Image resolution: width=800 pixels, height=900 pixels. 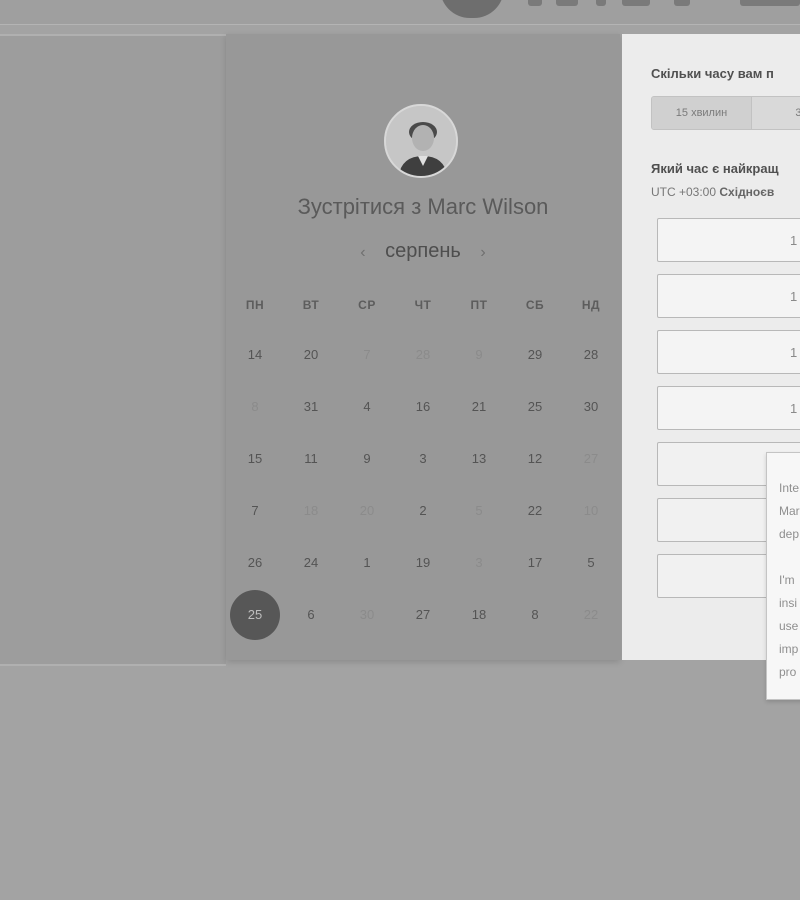 I want to click on bio-text-line: insi, so click(x=788, y=603).